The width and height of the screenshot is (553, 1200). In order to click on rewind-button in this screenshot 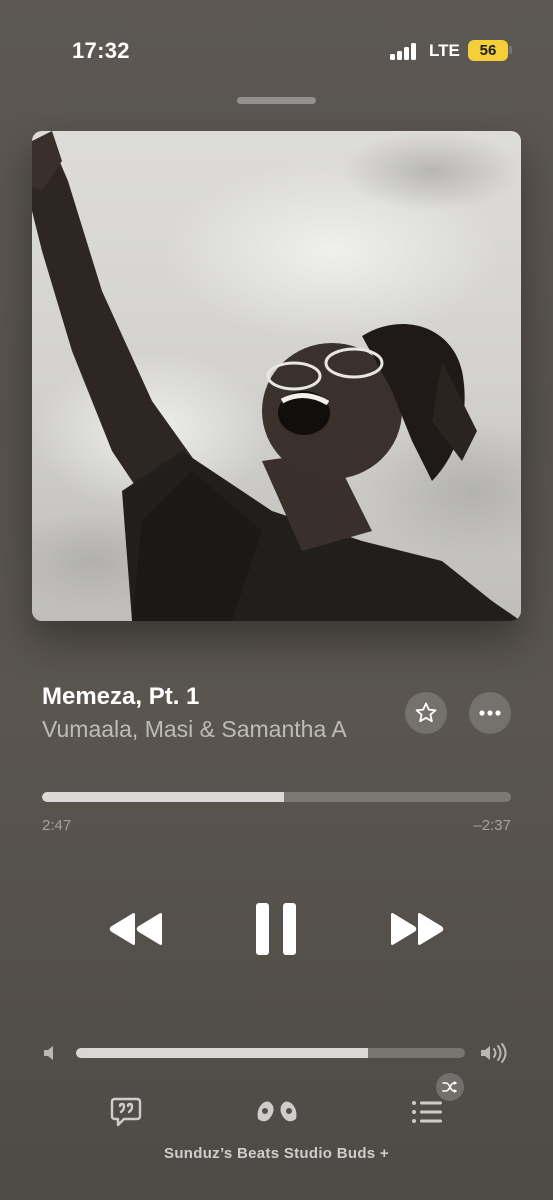, I will do `click(136, 929)`.